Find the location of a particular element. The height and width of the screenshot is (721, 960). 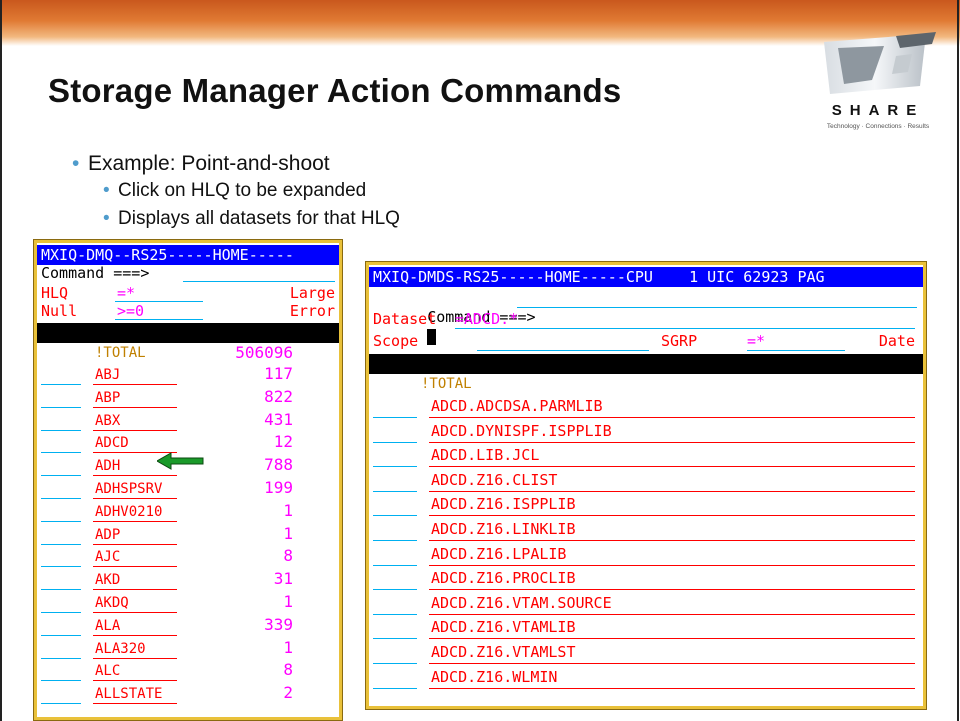

bullet-2: • Click on HLQ to be expanded is located at coordinates (235, 191).